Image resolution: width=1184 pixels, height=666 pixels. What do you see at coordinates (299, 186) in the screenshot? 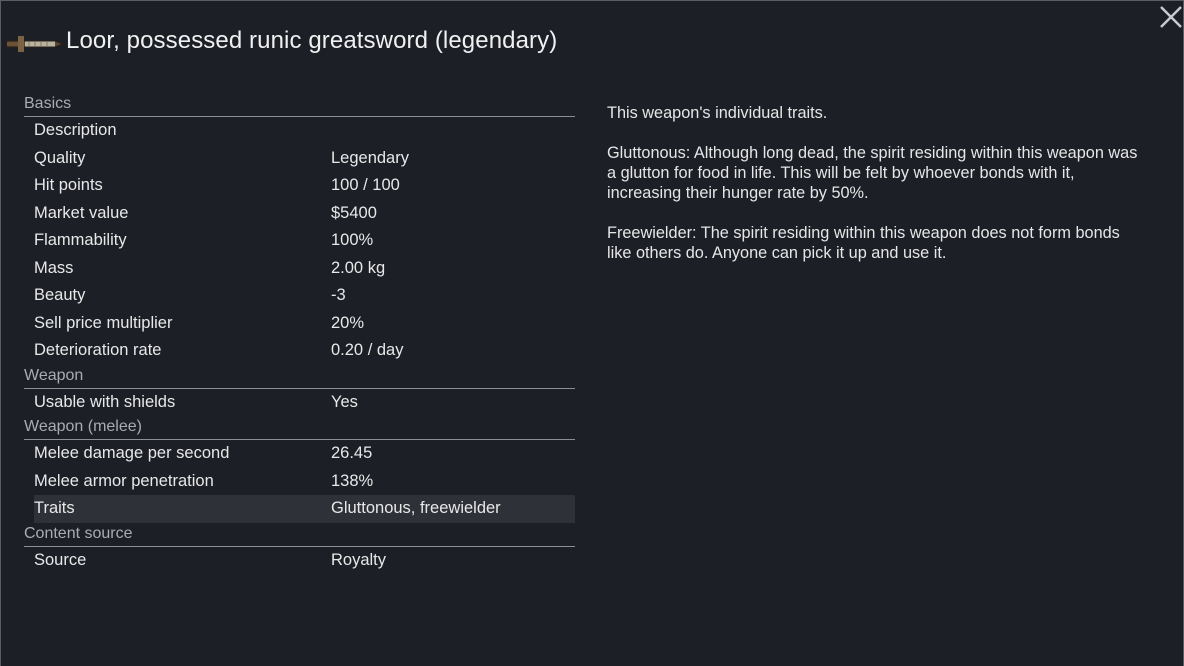
I see `stat-row-hit-points: Hit points 100 / 100` at bounding box center [299, 186].